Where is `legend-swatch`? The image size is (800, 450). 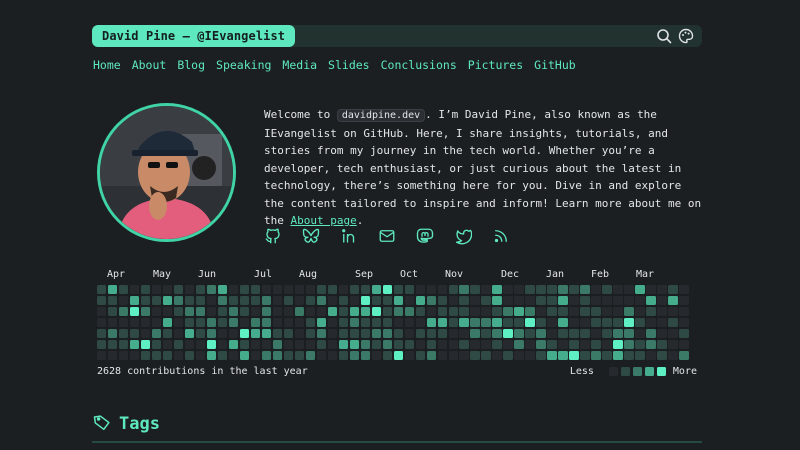 legend-swatch is located at coordinates (661, 371).